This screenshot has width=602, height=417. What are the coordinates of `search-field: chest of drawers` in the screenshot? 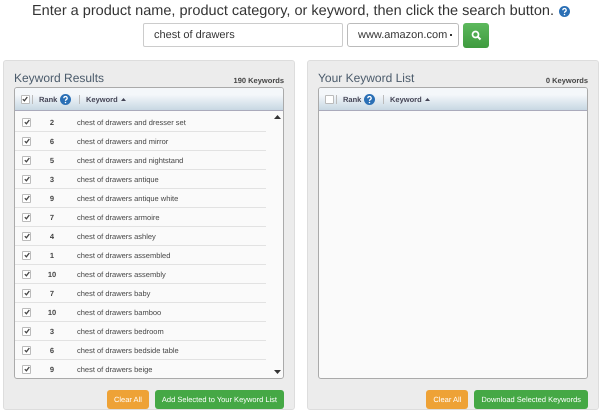 It's located at (243, 35).